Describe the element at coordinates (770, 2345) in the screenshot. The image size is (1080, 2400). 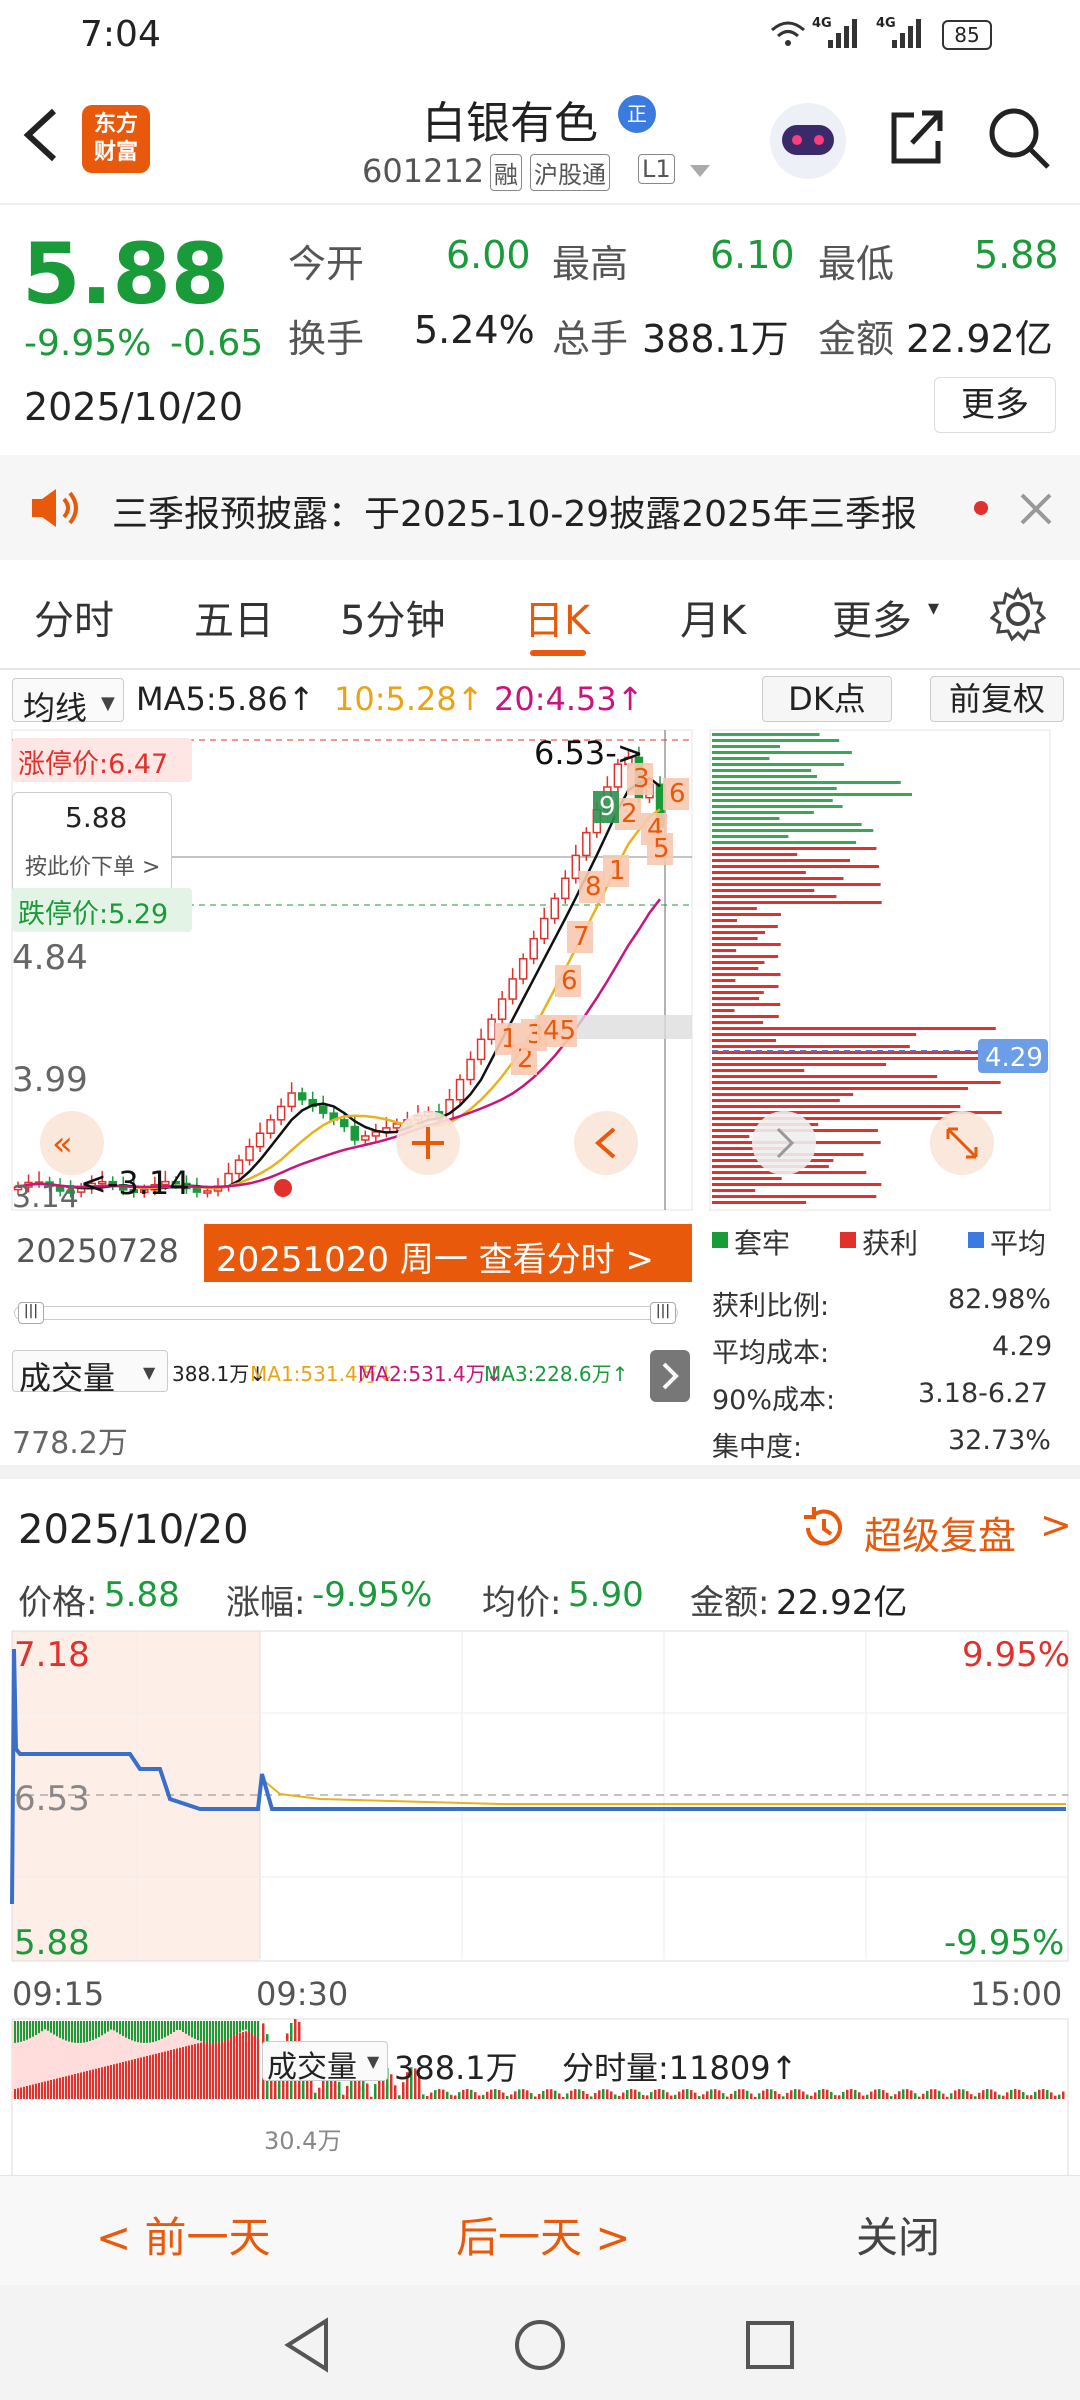
I see `nav-recents-icon` at that location.